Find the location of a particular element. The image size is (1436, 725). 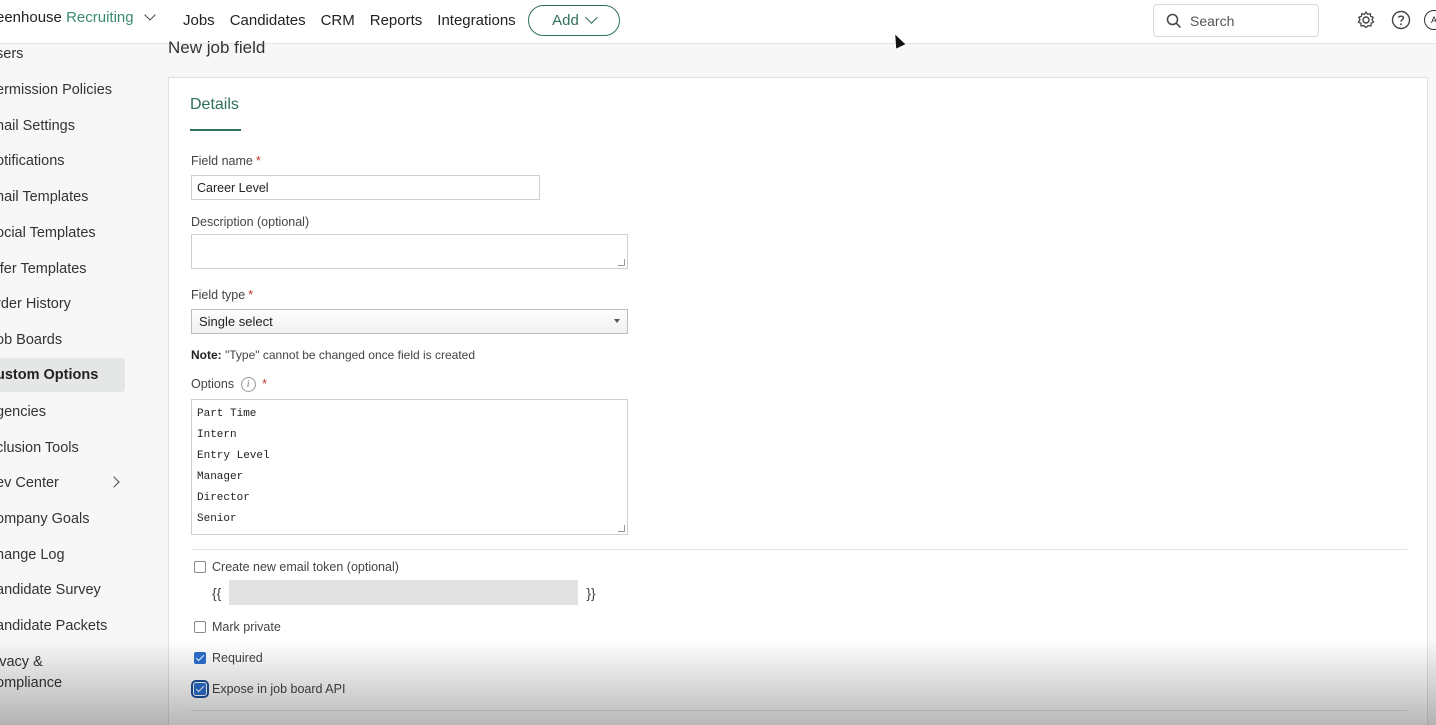

brand-logo: eenhouse Recruiting is located at coordinates (78, 17).